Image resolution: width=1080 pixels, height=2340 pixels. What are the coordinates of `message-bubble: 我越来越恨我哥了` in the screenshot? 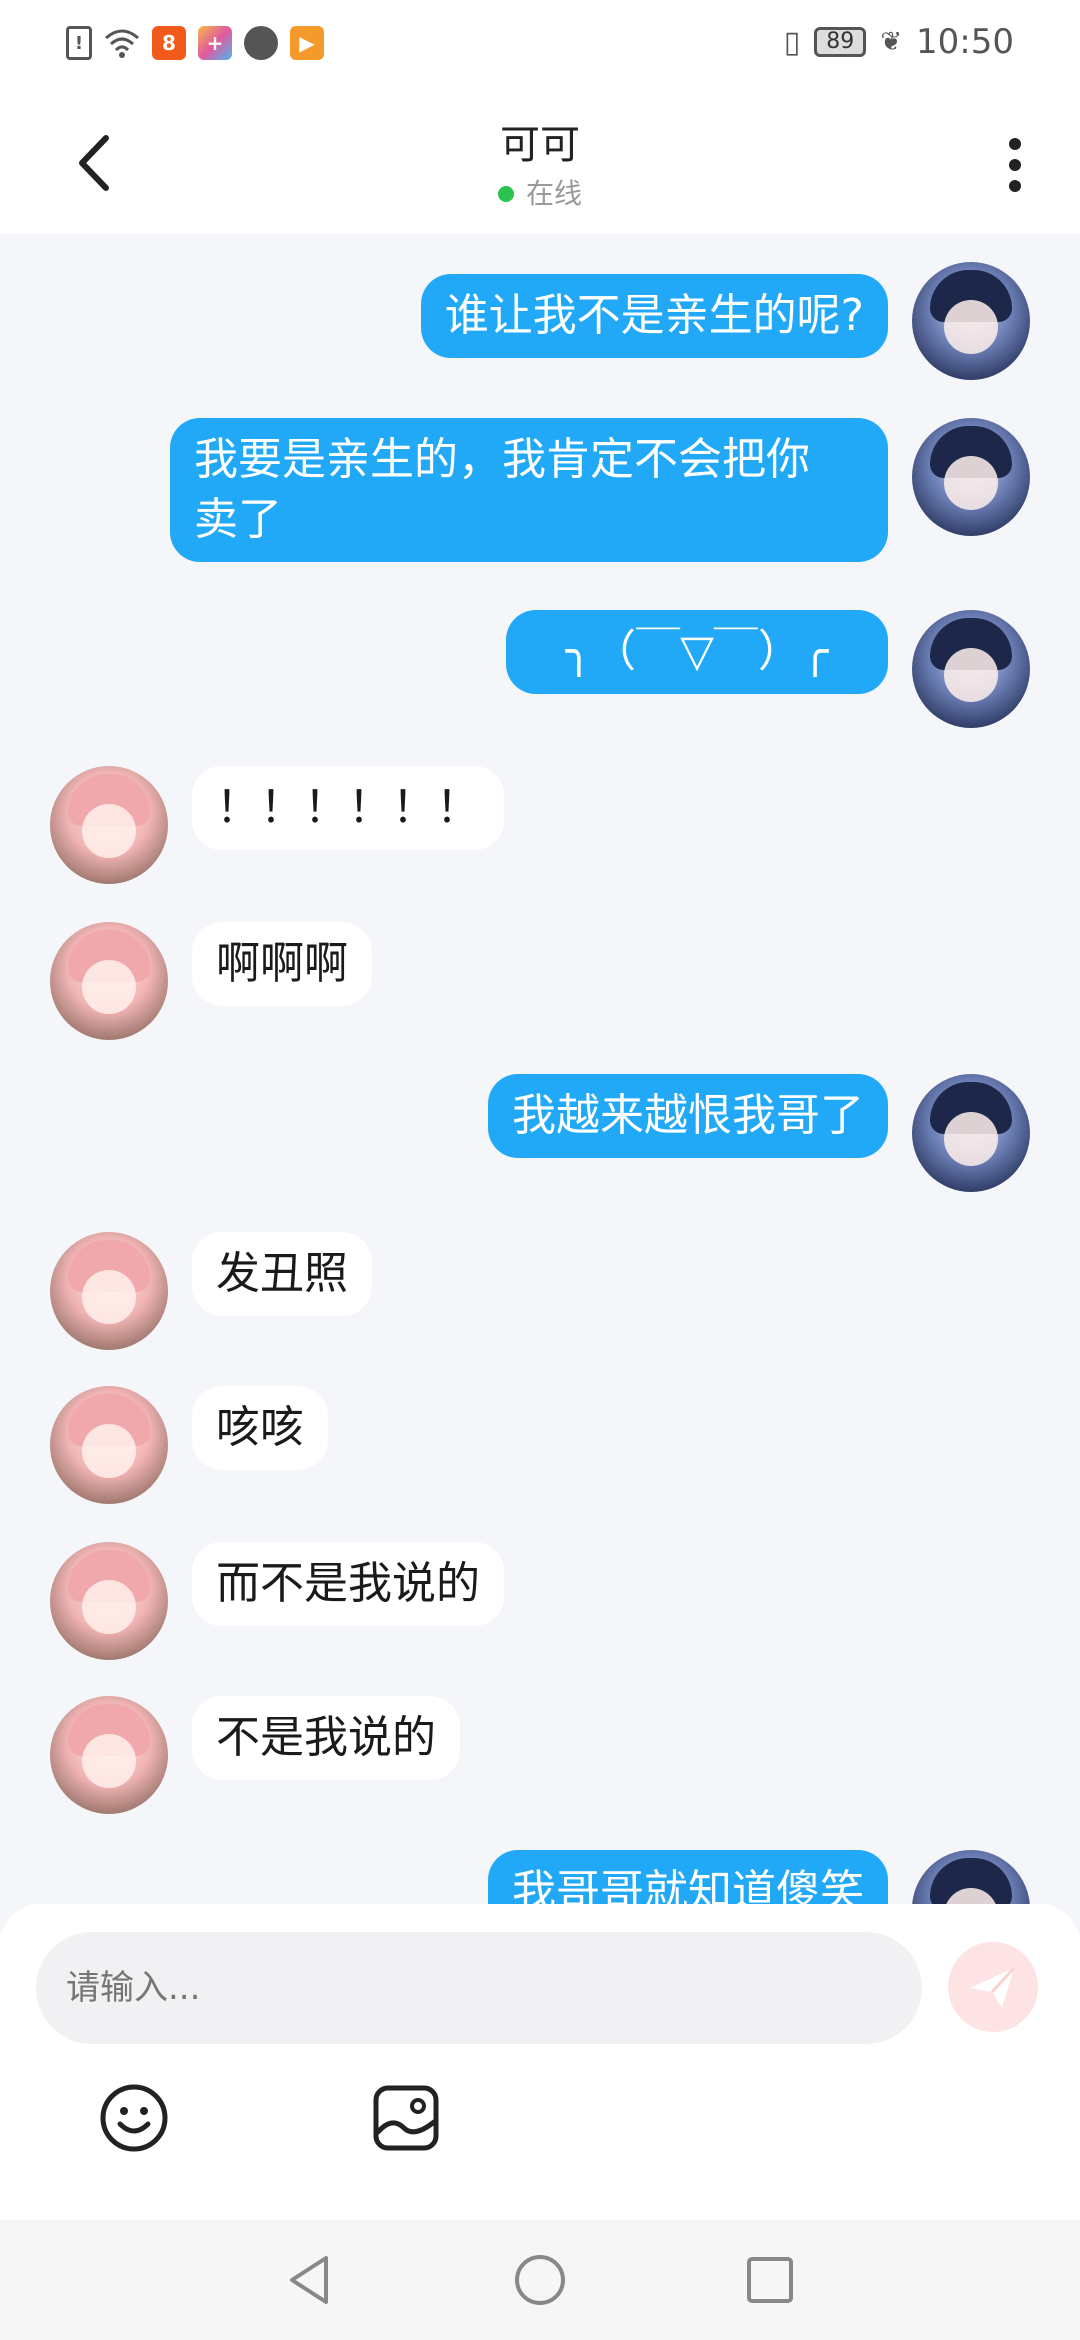 It's located at (688, 1116).